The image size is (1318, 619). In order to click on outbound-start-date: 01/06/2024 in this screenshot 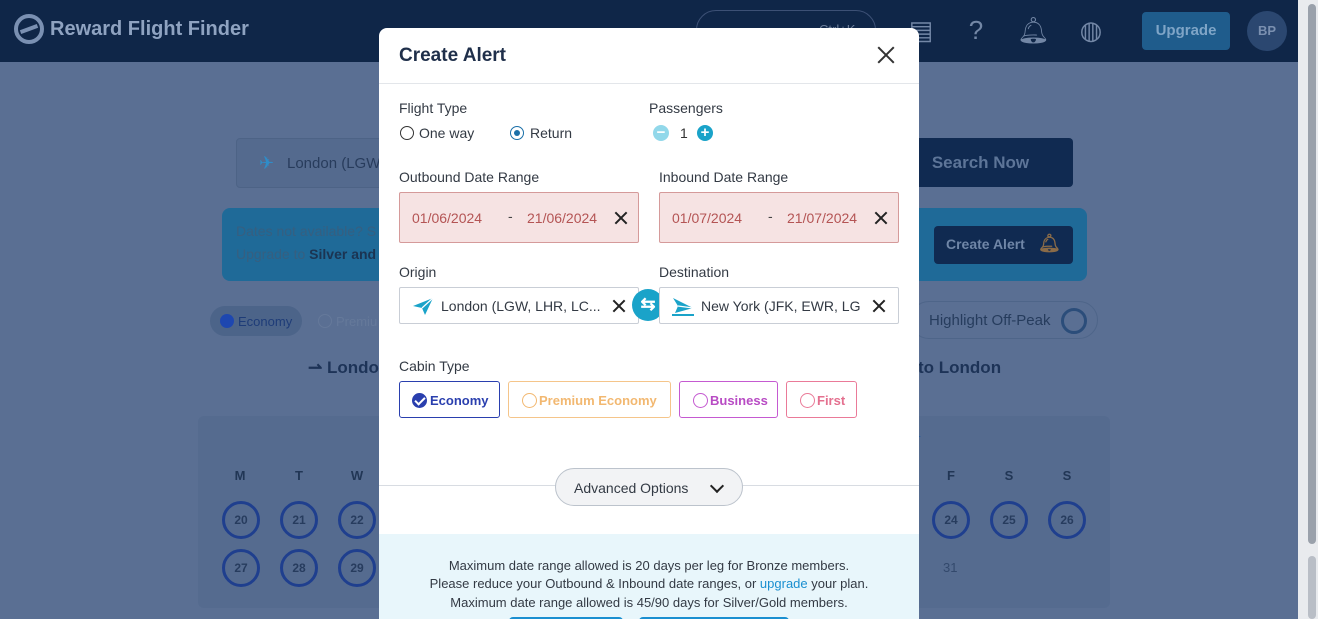, I will do `click(447, 218)`.